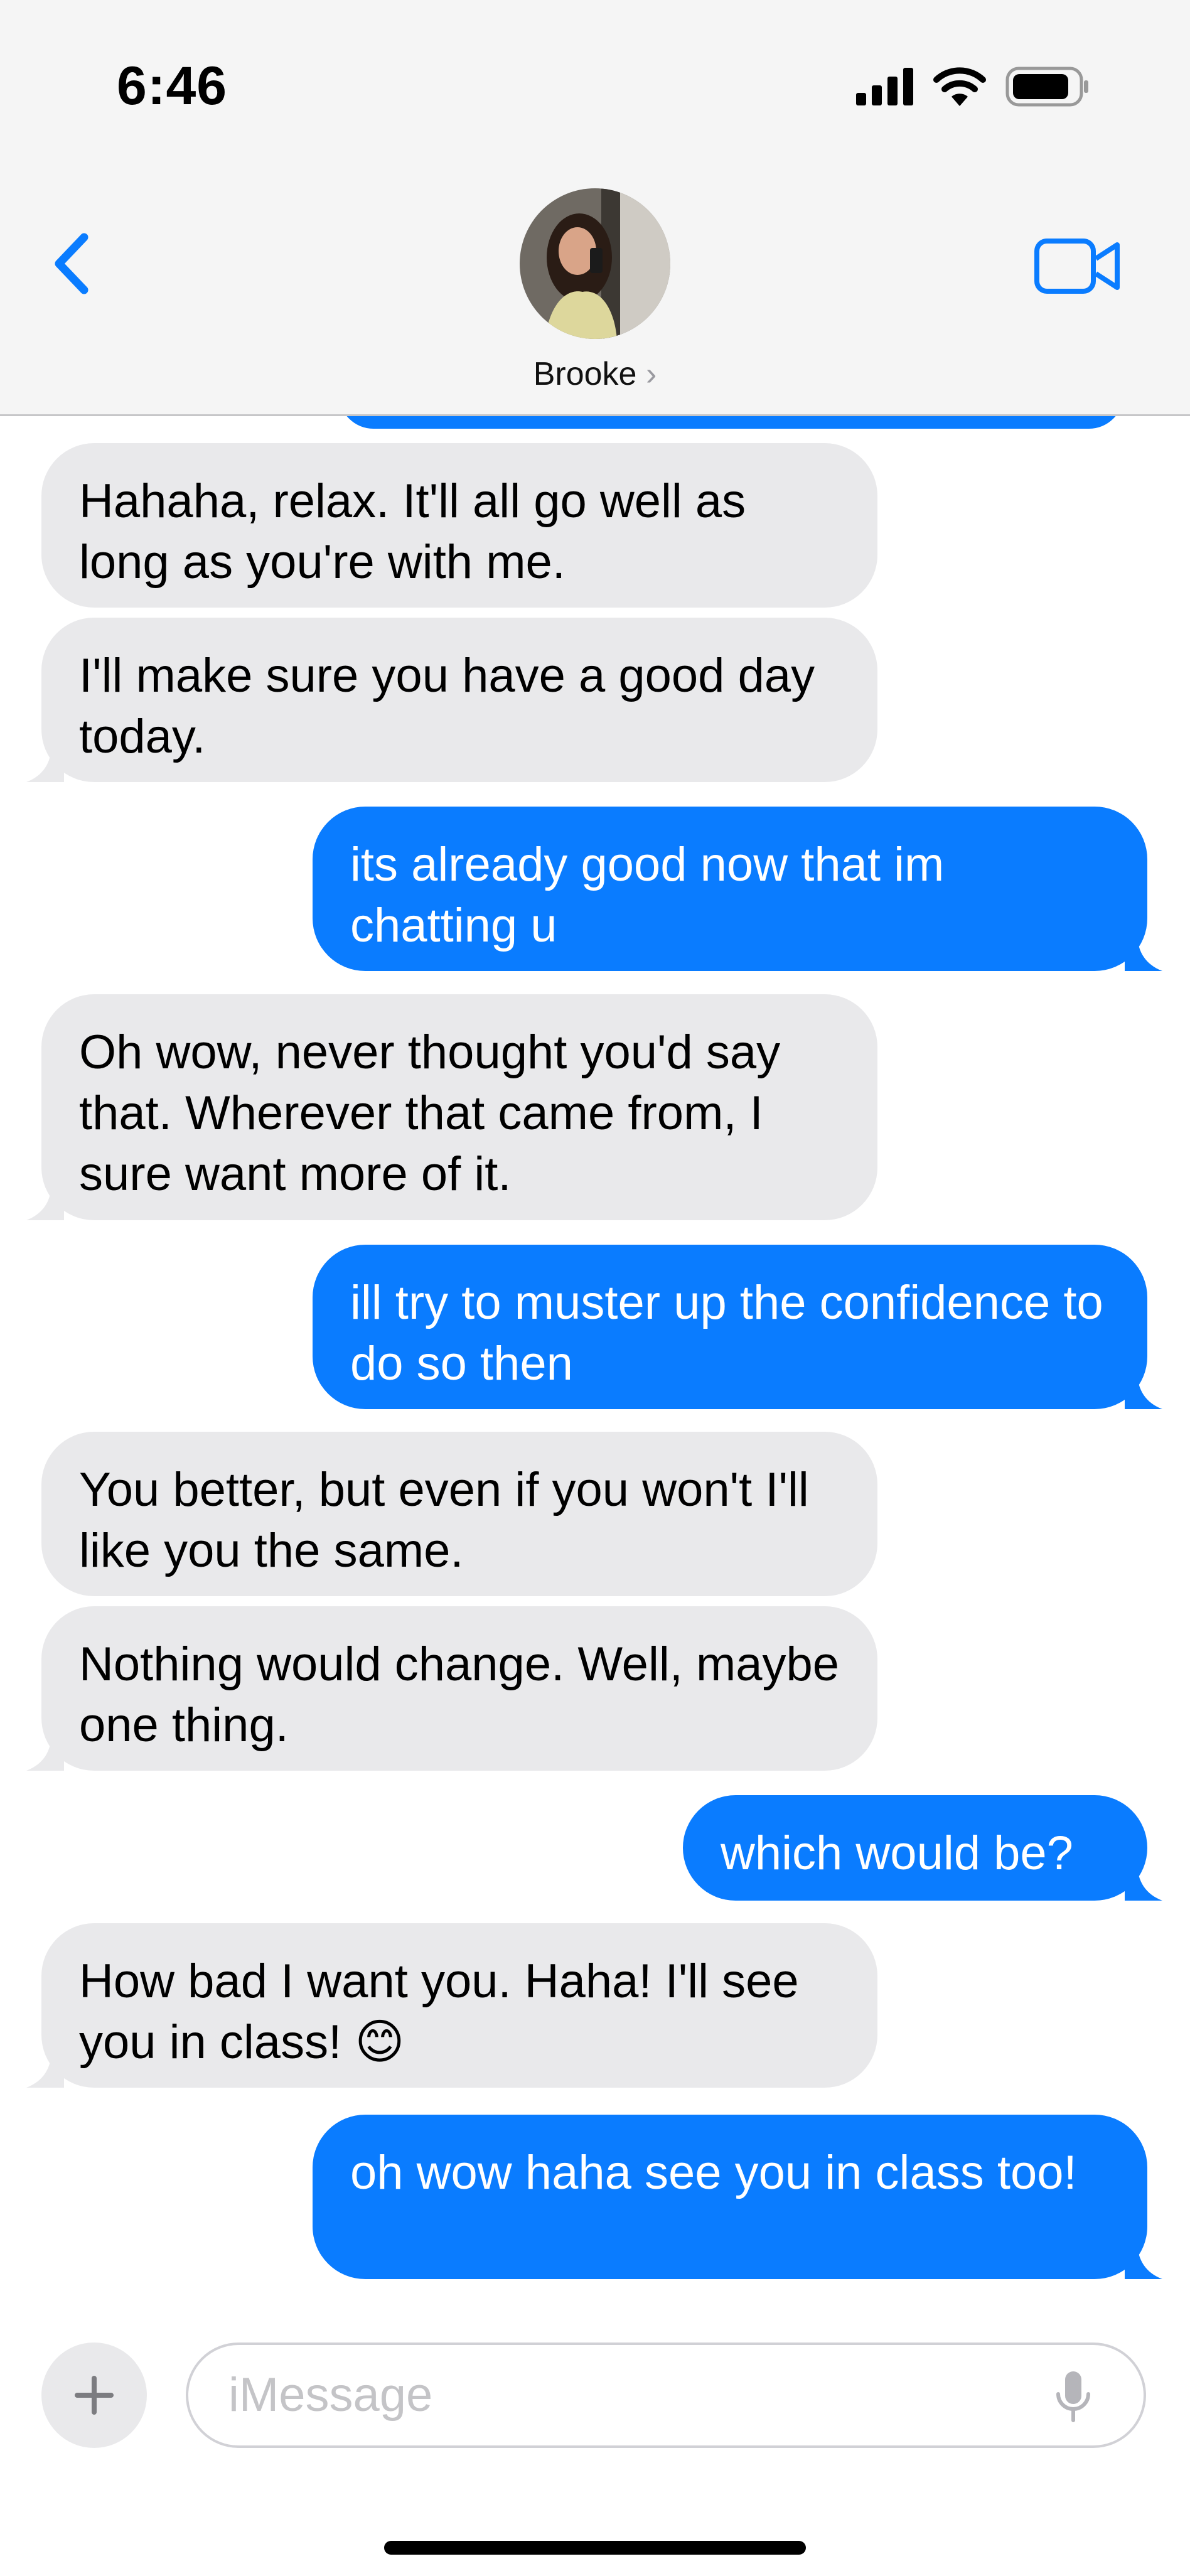 Image resolution: width=1190 pixels, height=2576 pixels. I want to click on chevron-left-icon, so click(71, 263).